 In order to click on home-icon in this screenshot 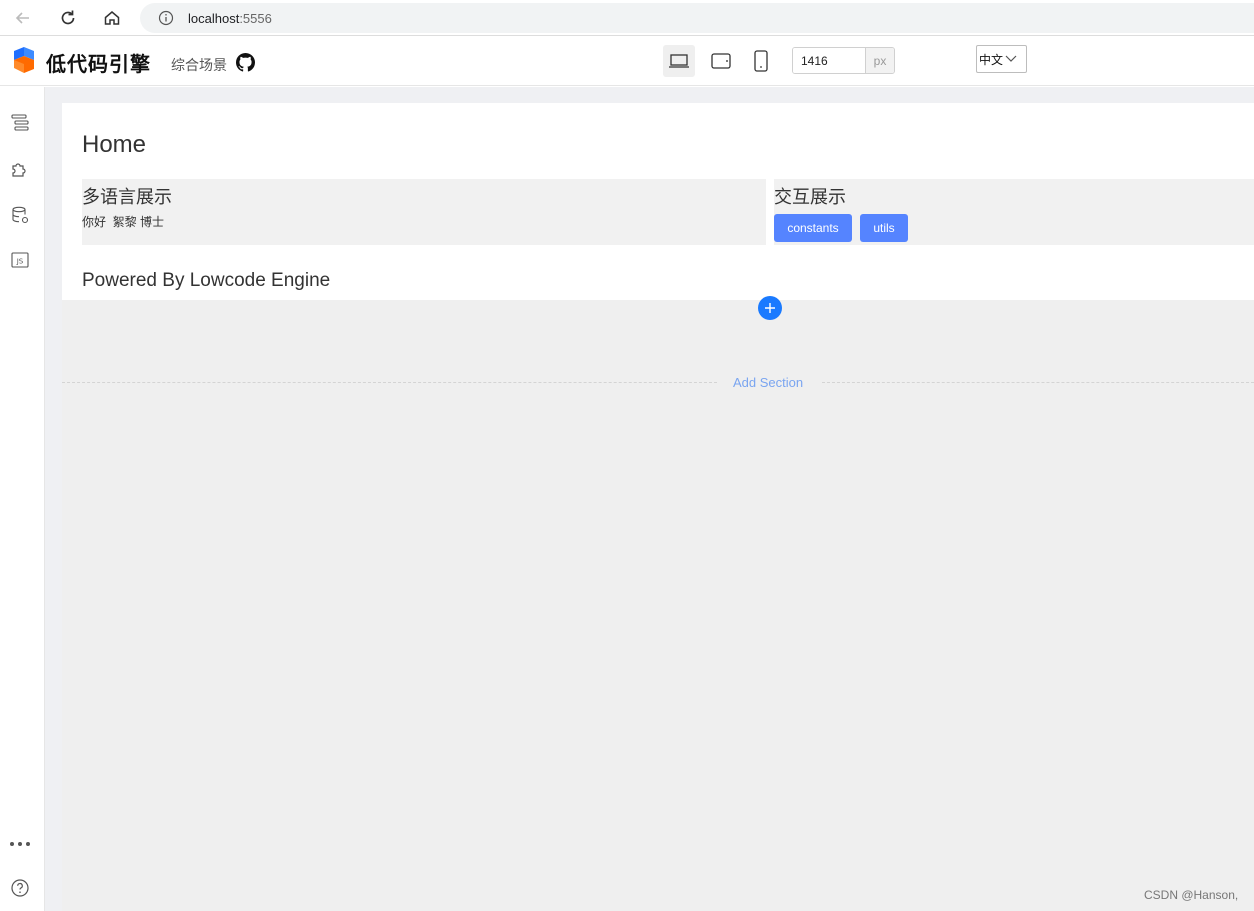, I will do `click(112, 18)`.